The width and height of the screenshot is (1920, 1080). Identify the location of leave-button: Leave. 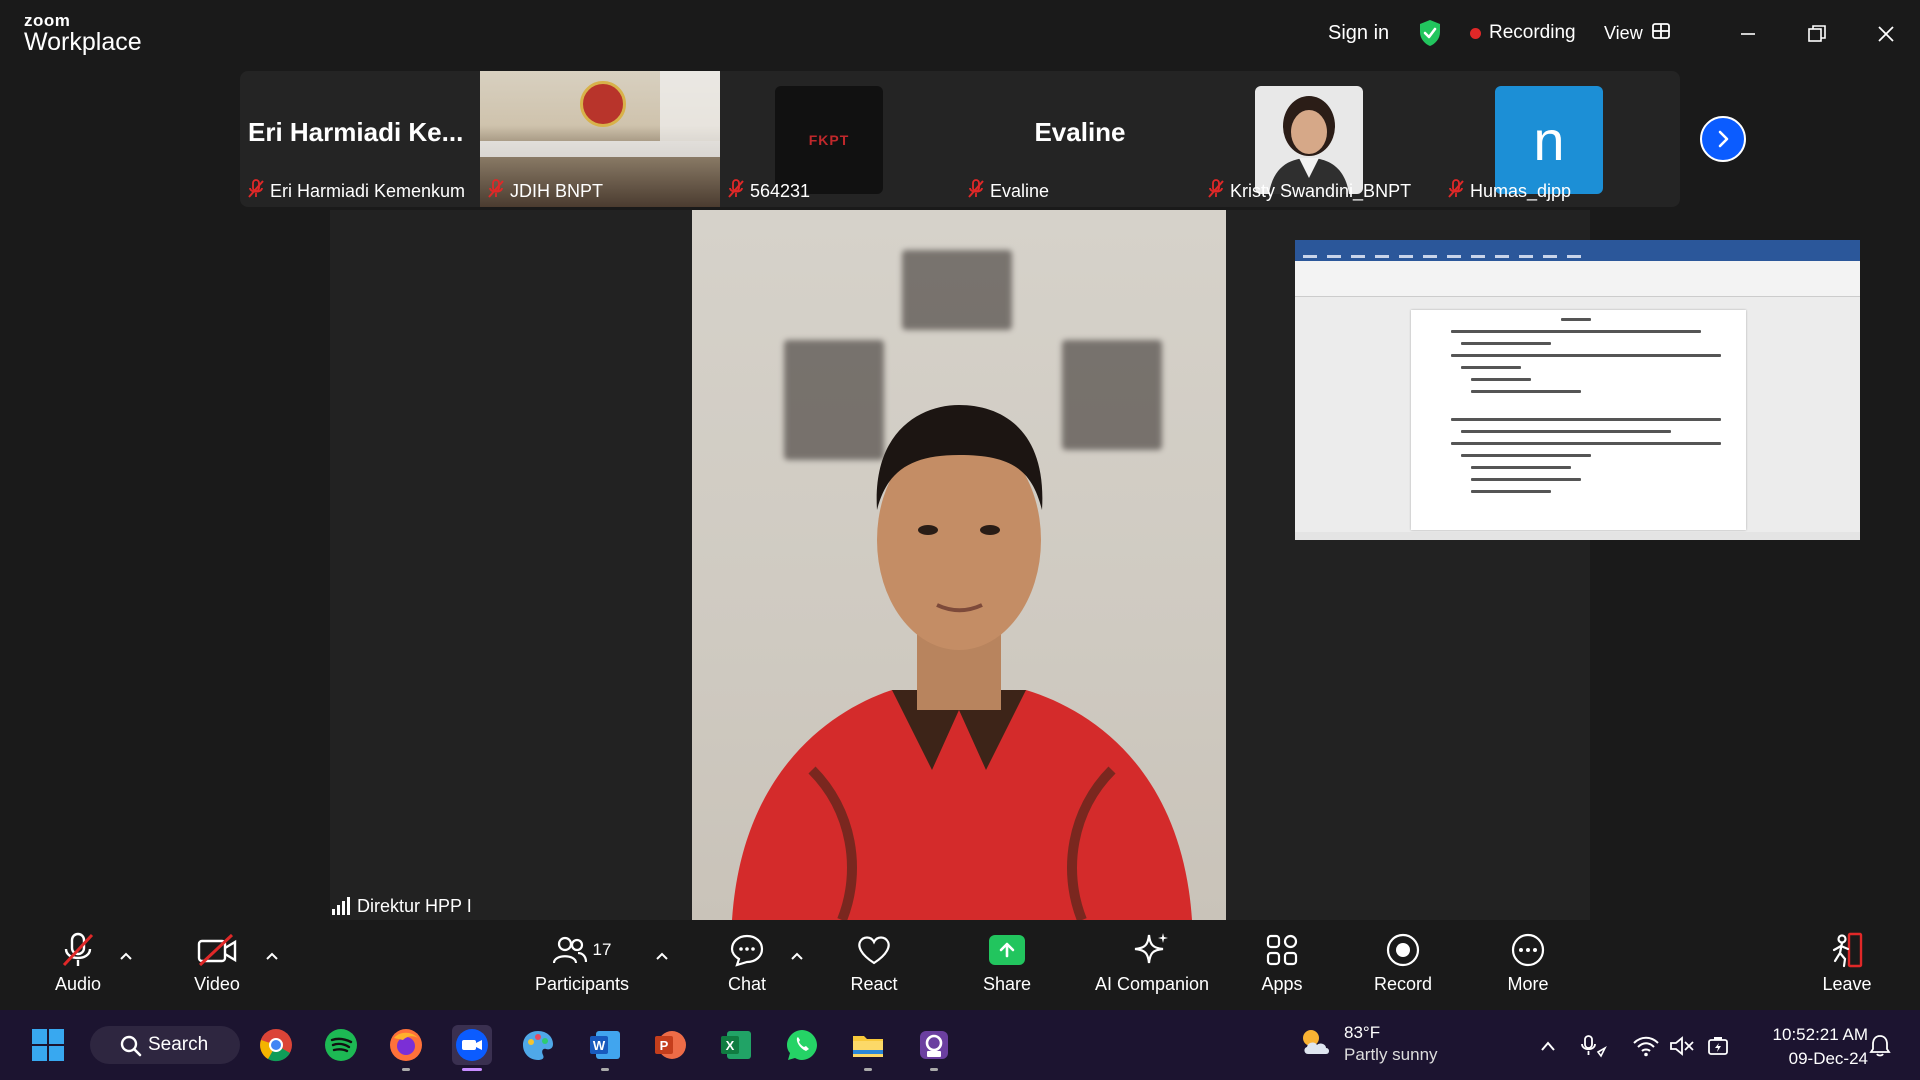
(1847, 962).